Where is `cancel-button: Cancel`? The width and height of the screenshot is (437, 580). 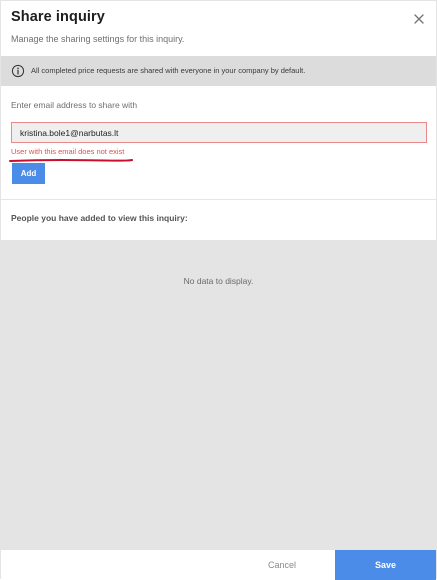 cancel-button: Cancel is located at coordinates (282, 565).